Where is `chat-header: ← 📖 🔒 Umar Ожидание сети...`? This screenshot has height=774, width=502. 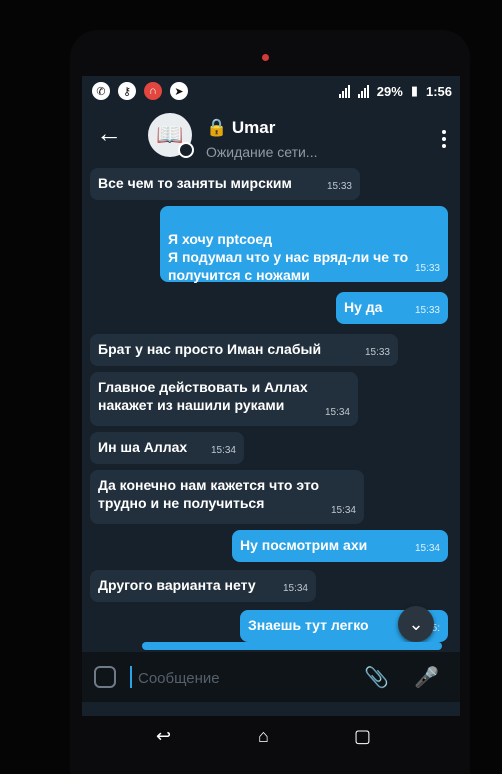 chat-header: ← 📖 🔒 Umar Ожидание сети... is located at coordinates (271, 137).